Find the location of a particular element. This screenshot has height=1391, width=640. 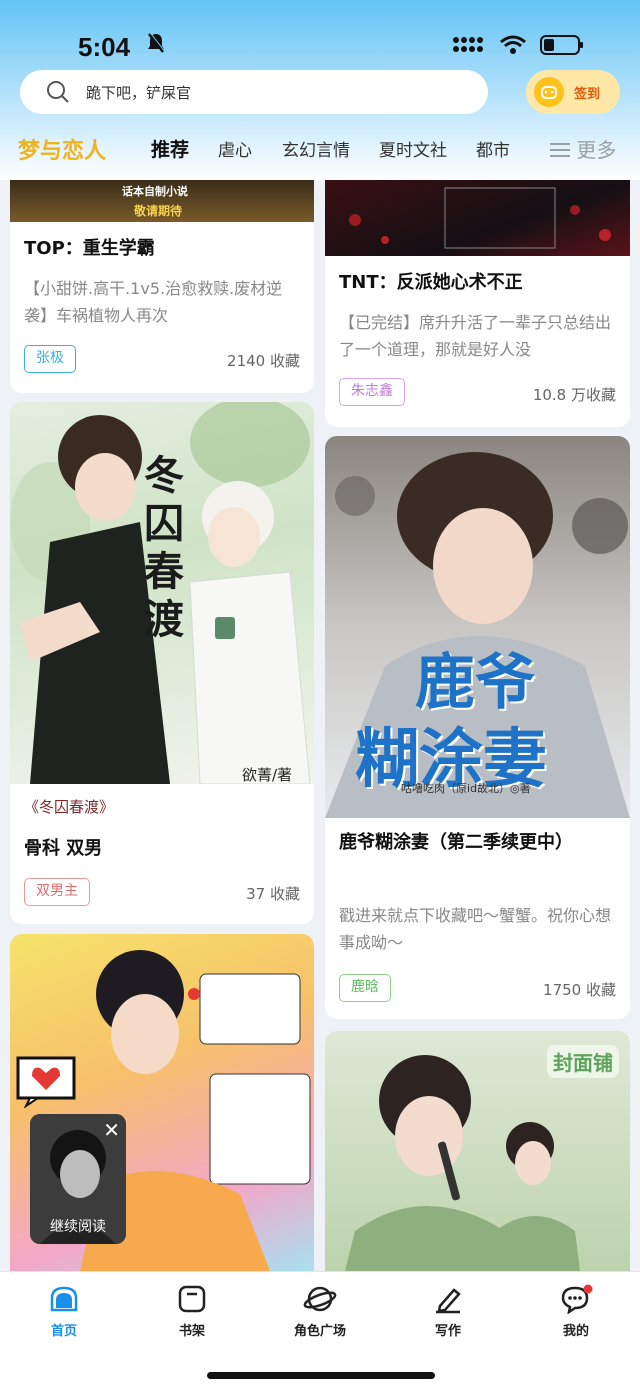

checkin-button: 签到 is located at coordinates (573, 92).